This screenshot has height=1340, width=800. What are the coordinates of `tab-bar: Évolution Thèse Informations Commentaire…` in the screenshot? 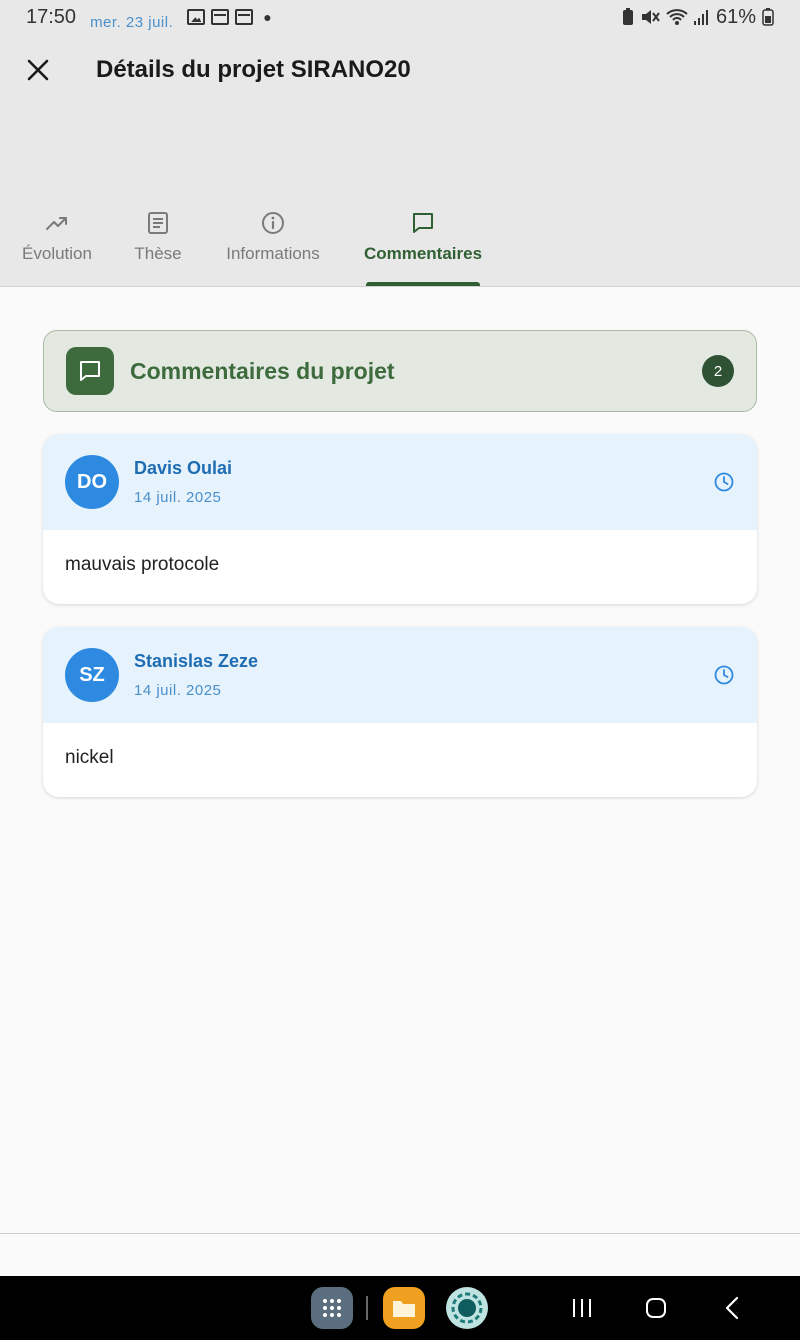 It's located at (241, 246).